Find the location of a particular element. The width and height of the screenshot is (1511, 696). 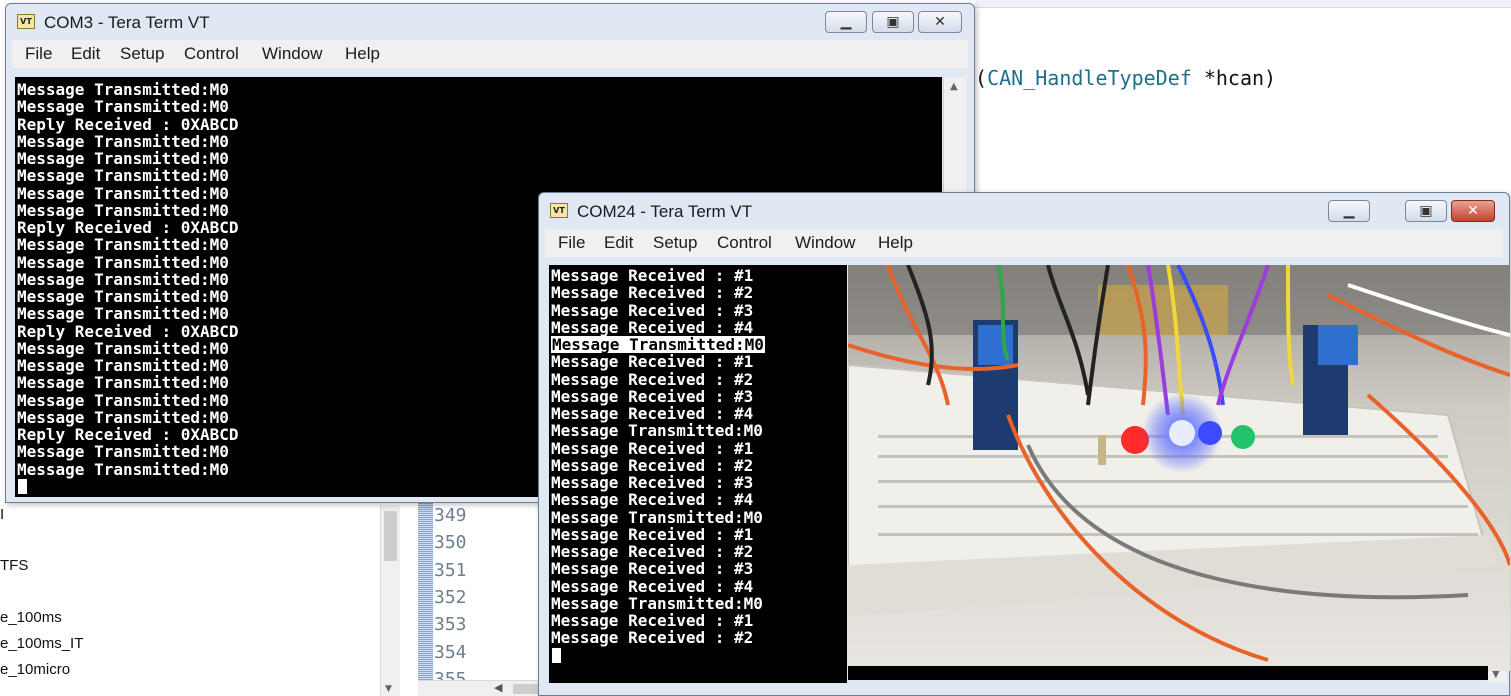

project-tree-item: TFS is located at coordinates (14, 565).